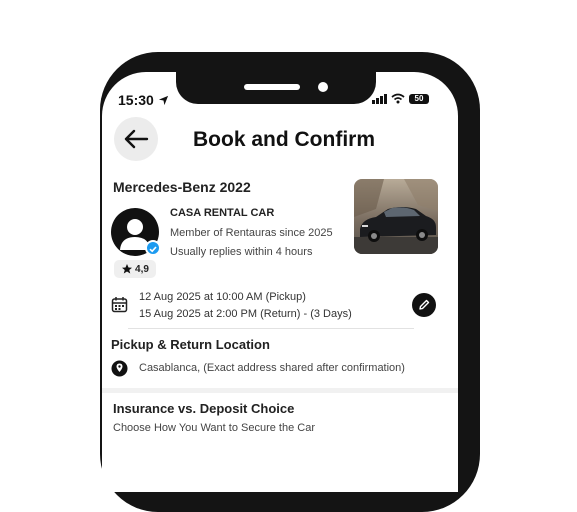  Describe the element at coordinates (153, 248) in the screenshot. I see `verified-check-icon` at that location.